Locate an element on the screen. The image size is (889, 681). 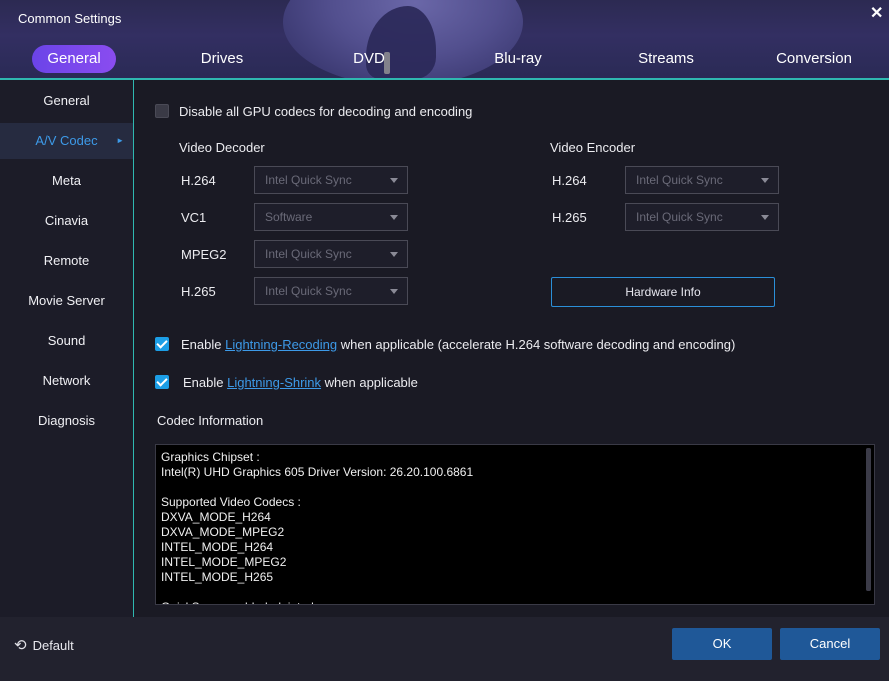
video-encoder-heading: Video Encoder is located at coordinates (593, 147).